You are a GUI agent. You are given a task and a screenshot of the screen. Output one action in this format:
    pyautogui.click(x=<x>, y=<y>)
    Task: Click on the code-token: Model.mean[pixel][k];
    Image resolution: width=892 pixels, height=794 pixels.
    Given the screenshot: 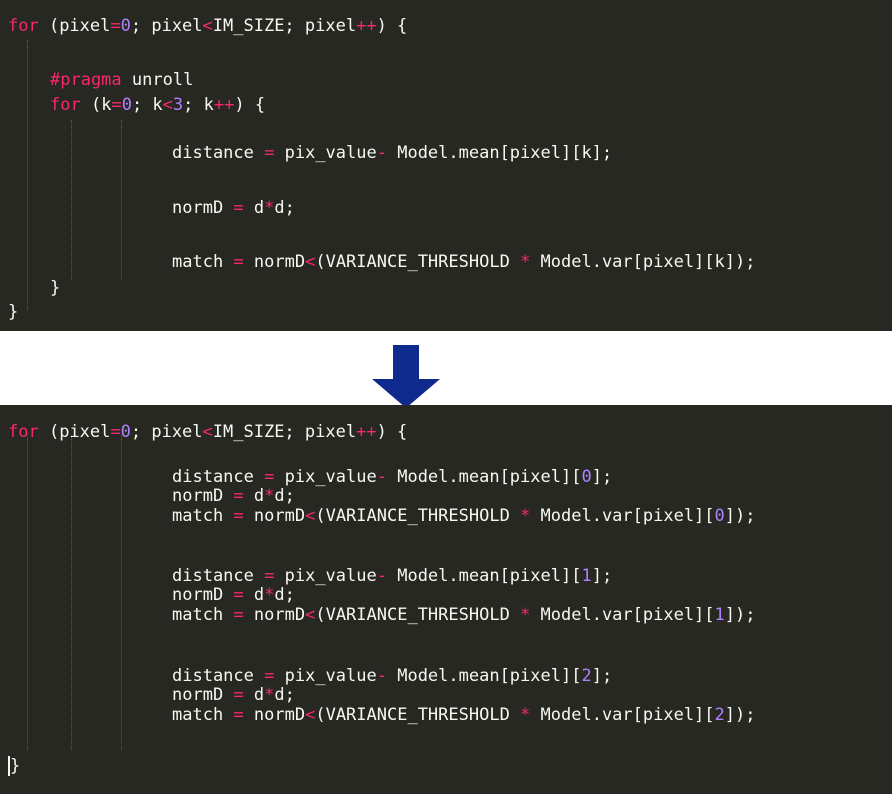 What is the action you would take?
    pyautogui.click(x=499, y=153)
    